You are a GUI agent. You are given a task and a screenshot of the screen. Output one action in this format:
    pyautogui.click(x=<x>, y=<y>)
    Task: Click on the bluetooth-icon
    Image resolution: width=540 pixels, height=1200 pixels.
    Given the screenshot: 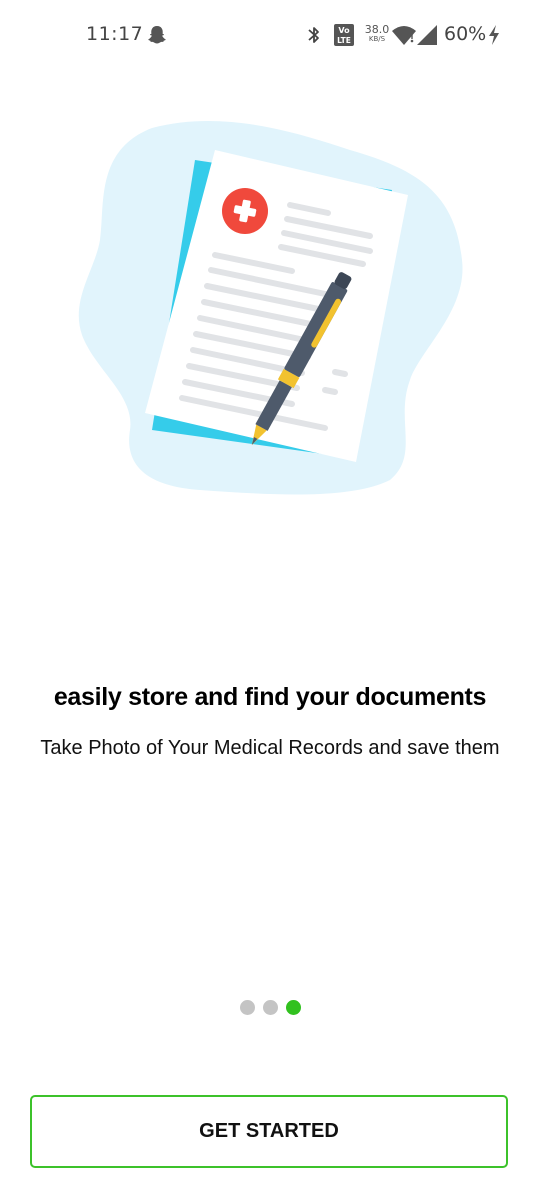 What is the action you would take?
    pyautogui.click(x=314, y=37)
    